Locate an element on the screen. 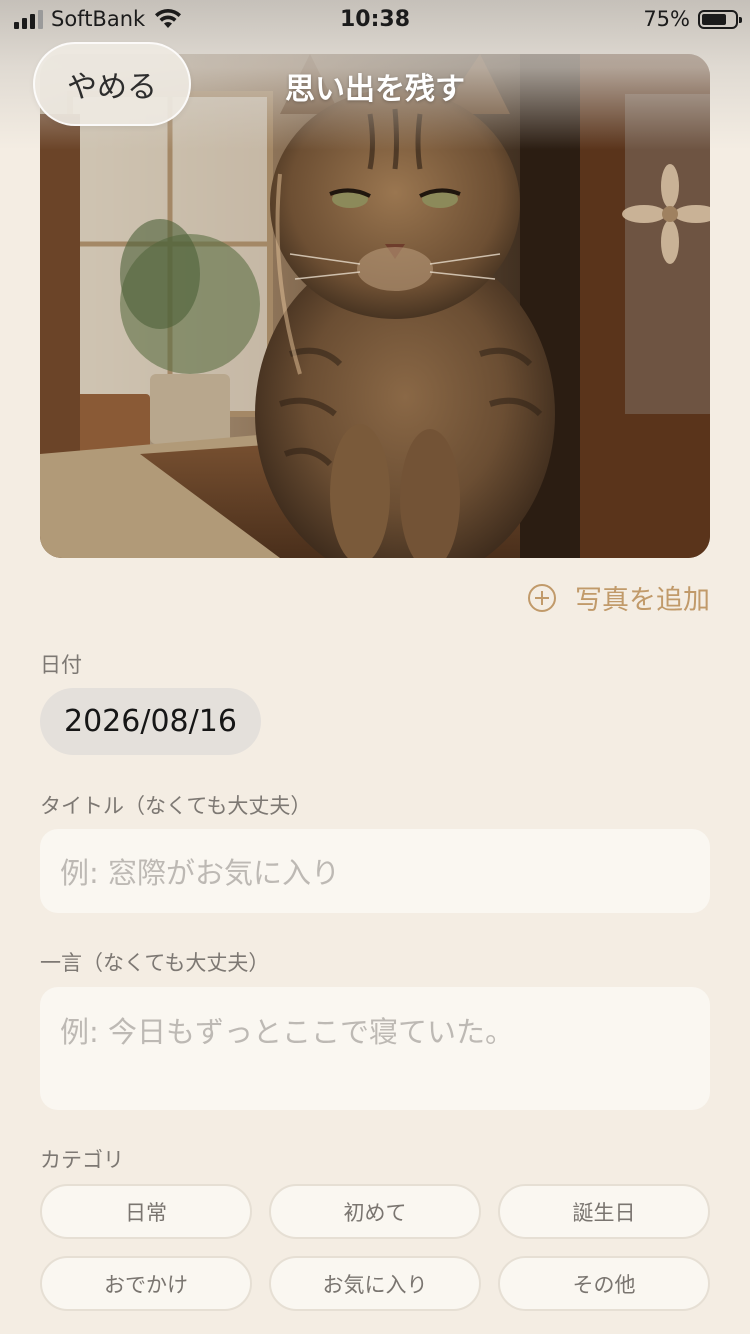  comment-input: 例: 今日もずっとここで寝ていた。 is located at coordinates (375, 1048).